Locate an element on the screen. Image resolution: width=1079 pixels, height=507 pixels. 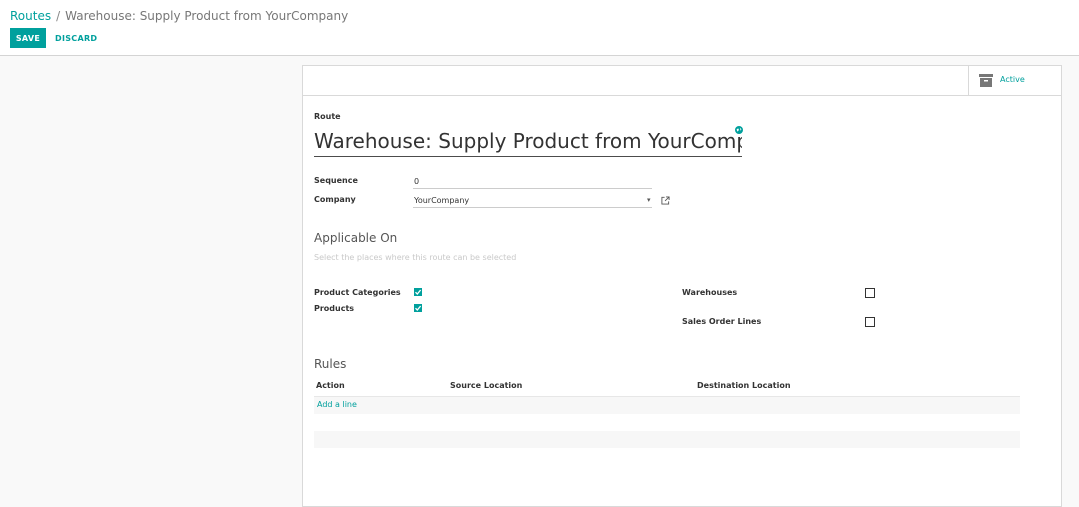
sales-order-lines-checkbox is located at coordinates (870, 322).